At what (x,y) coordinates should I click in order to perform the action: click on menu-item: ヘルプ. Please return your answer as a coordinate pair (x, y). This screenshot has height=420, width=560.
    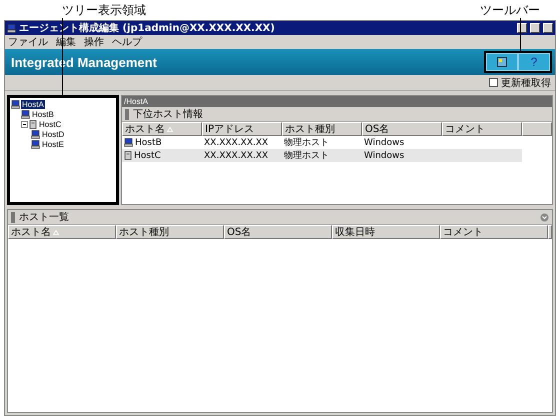
    Looking at the image, I should click on (127, 42).